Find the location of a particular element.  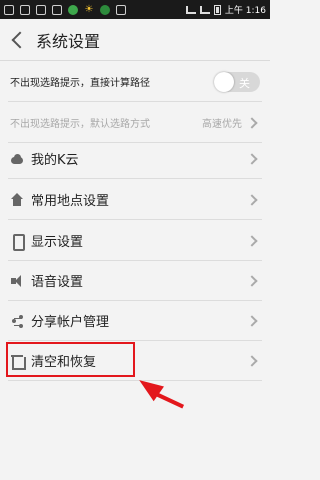

default-route-label: 不出现选路提示，默认选路方式 is located at coordinates (80, 124).